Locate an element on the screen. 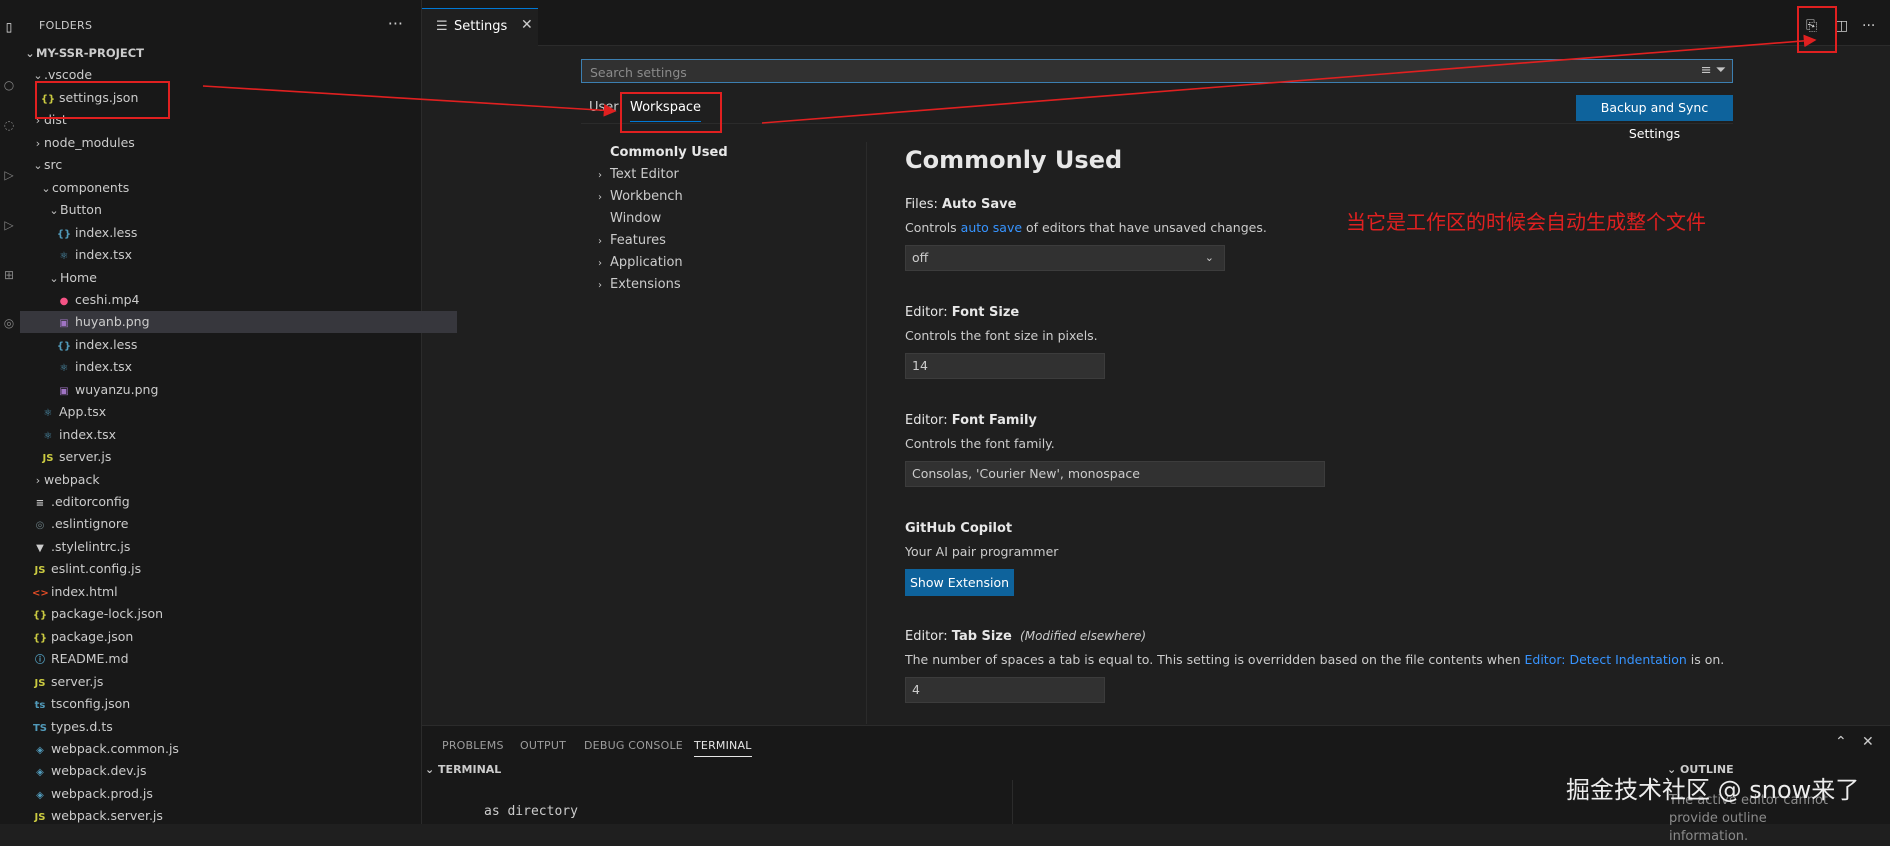 The height and width of the screenshot is (846, 1890). annotation-arrows is located at coordinates (1009, 79).